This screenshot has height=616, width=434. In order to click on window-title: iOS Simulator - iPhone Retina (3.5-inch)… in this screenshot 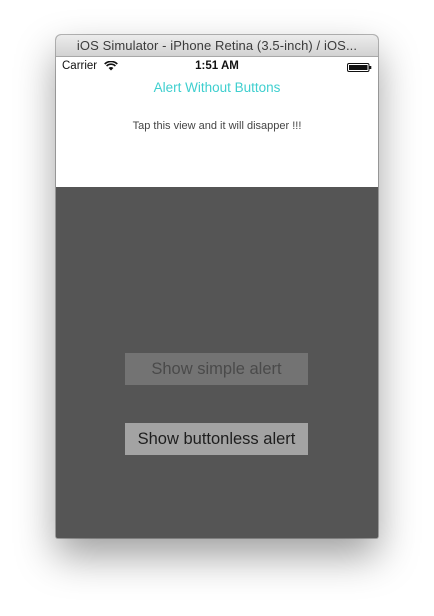, I will do `click(217, 45)`.